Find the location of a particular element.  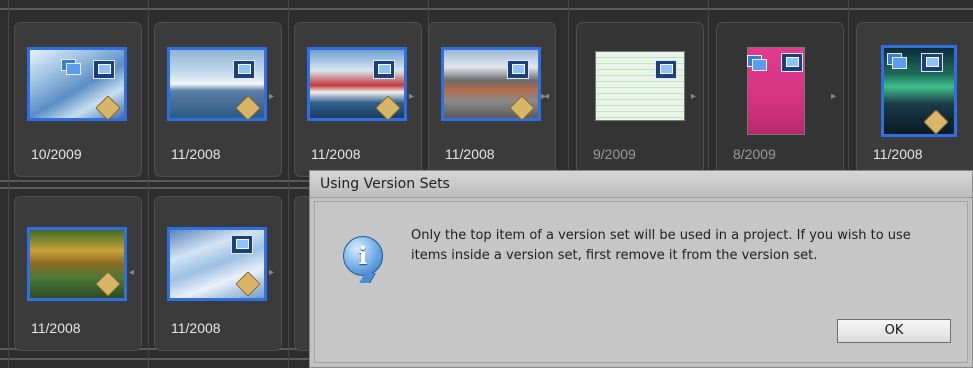

dialog-title: Using Version Sets is located at coordinates (385, 184).